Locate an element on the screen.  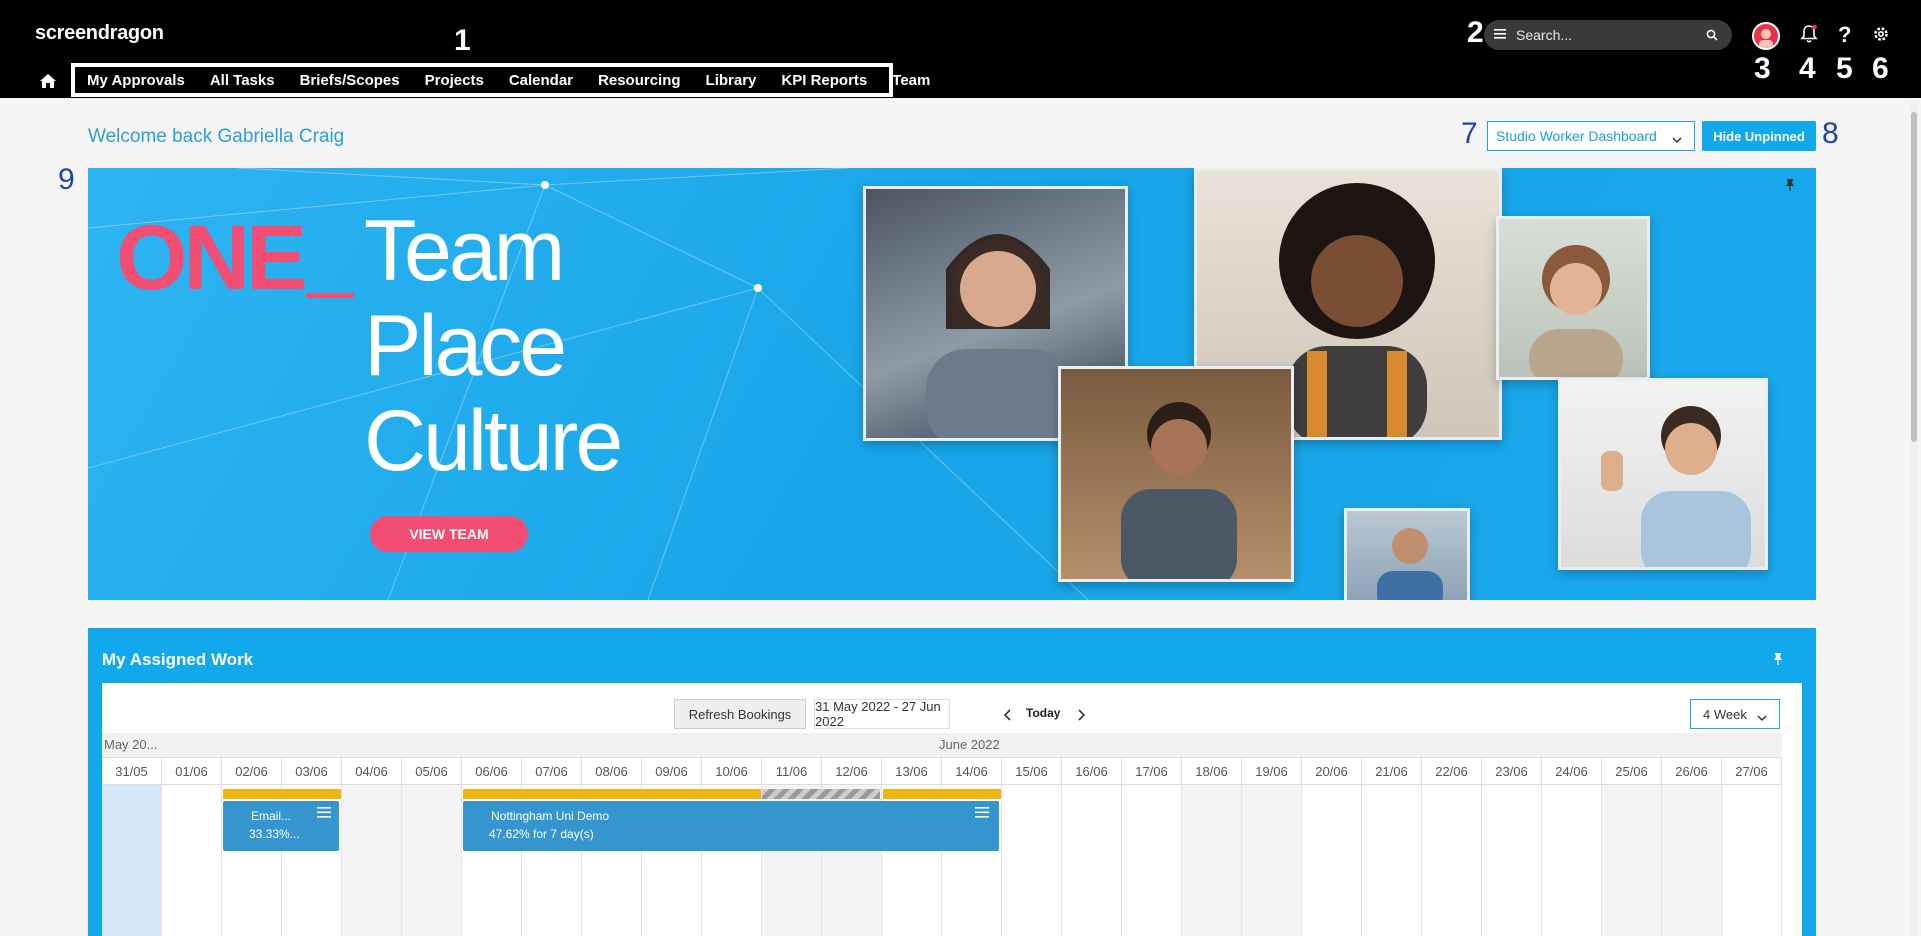
nav-item-library: Library is located at coordinates (731, 80).